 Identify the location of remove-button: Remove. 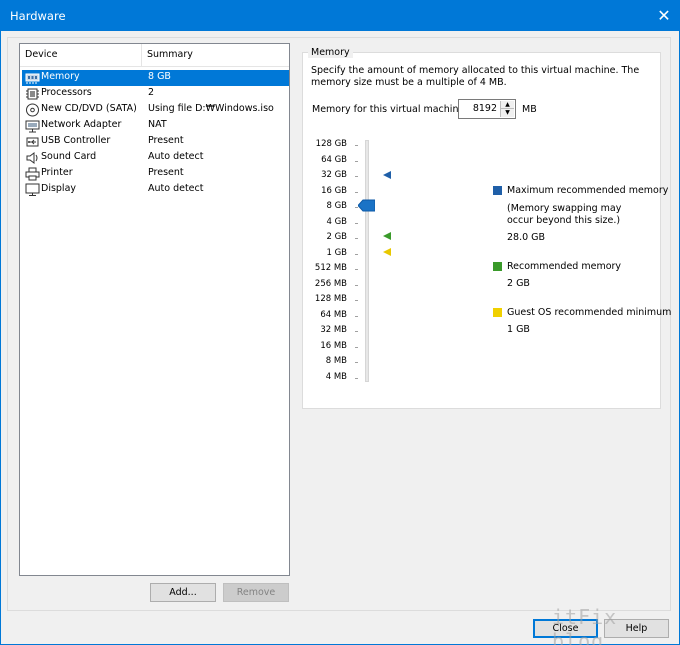
(256, 592).